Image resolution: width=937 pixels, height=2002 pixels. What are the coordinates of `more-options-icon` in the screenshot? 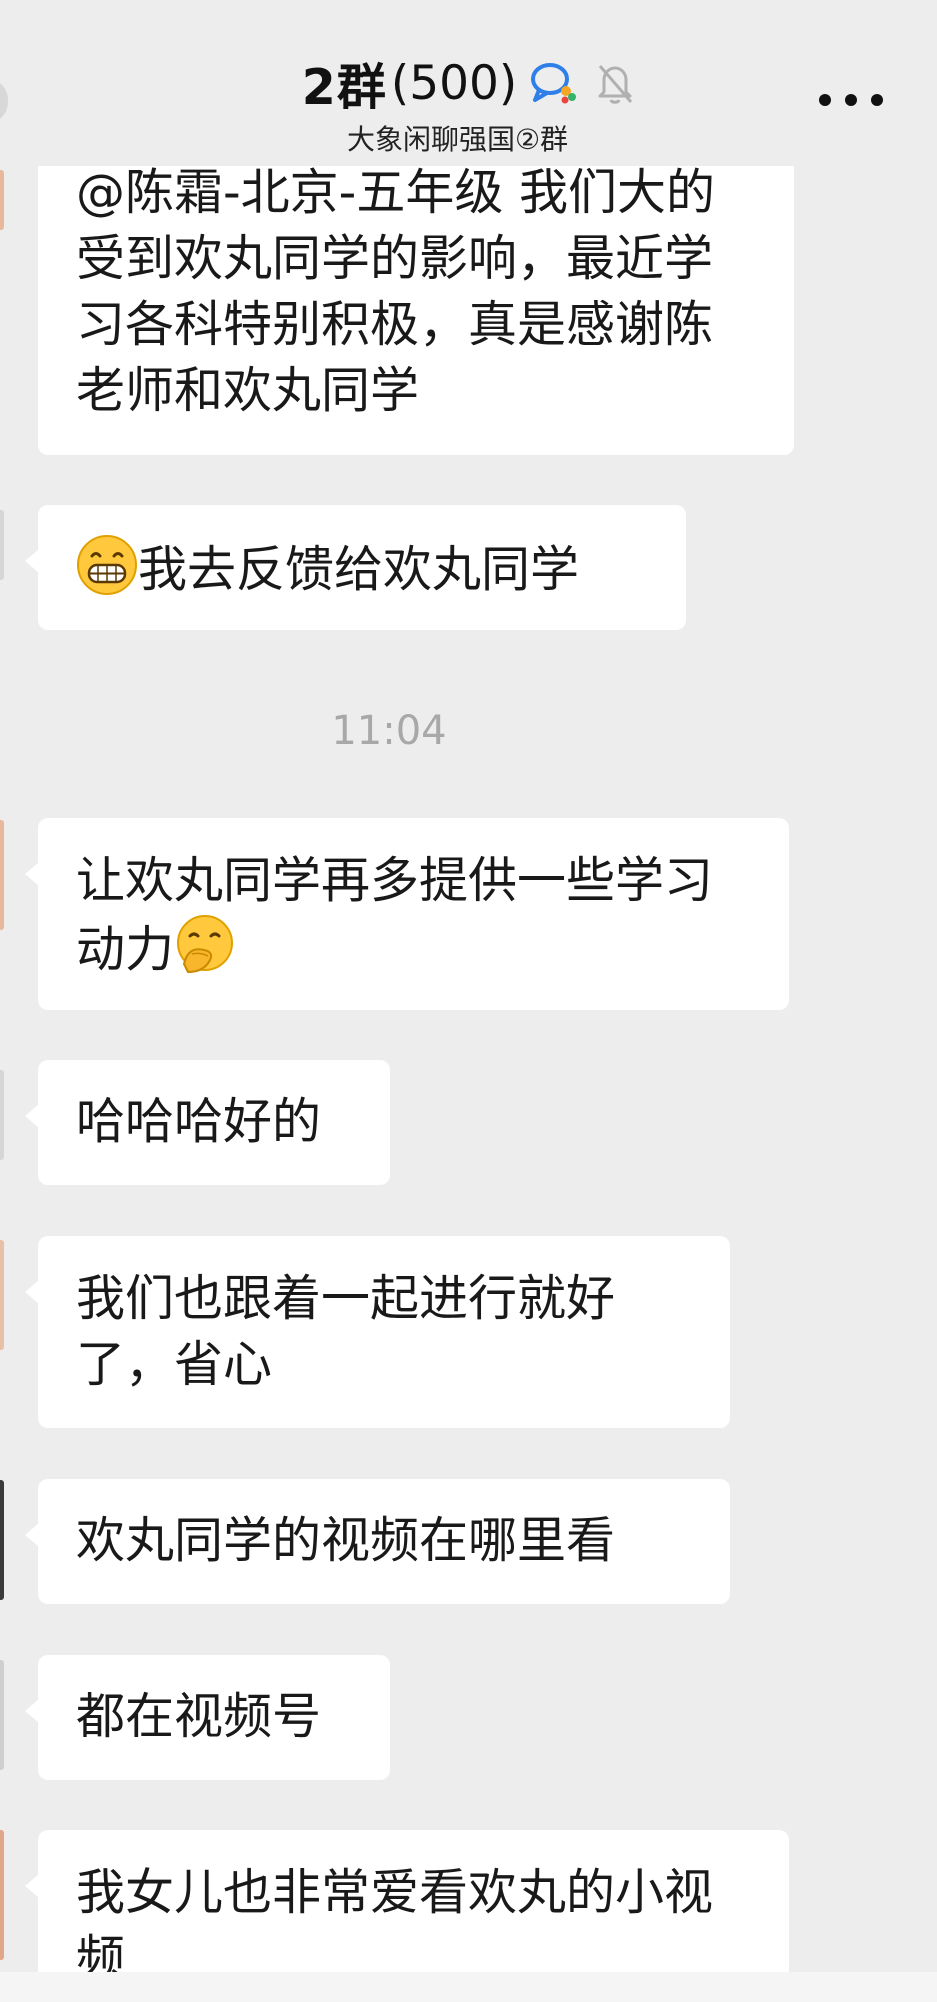 It's located at (851, 100).